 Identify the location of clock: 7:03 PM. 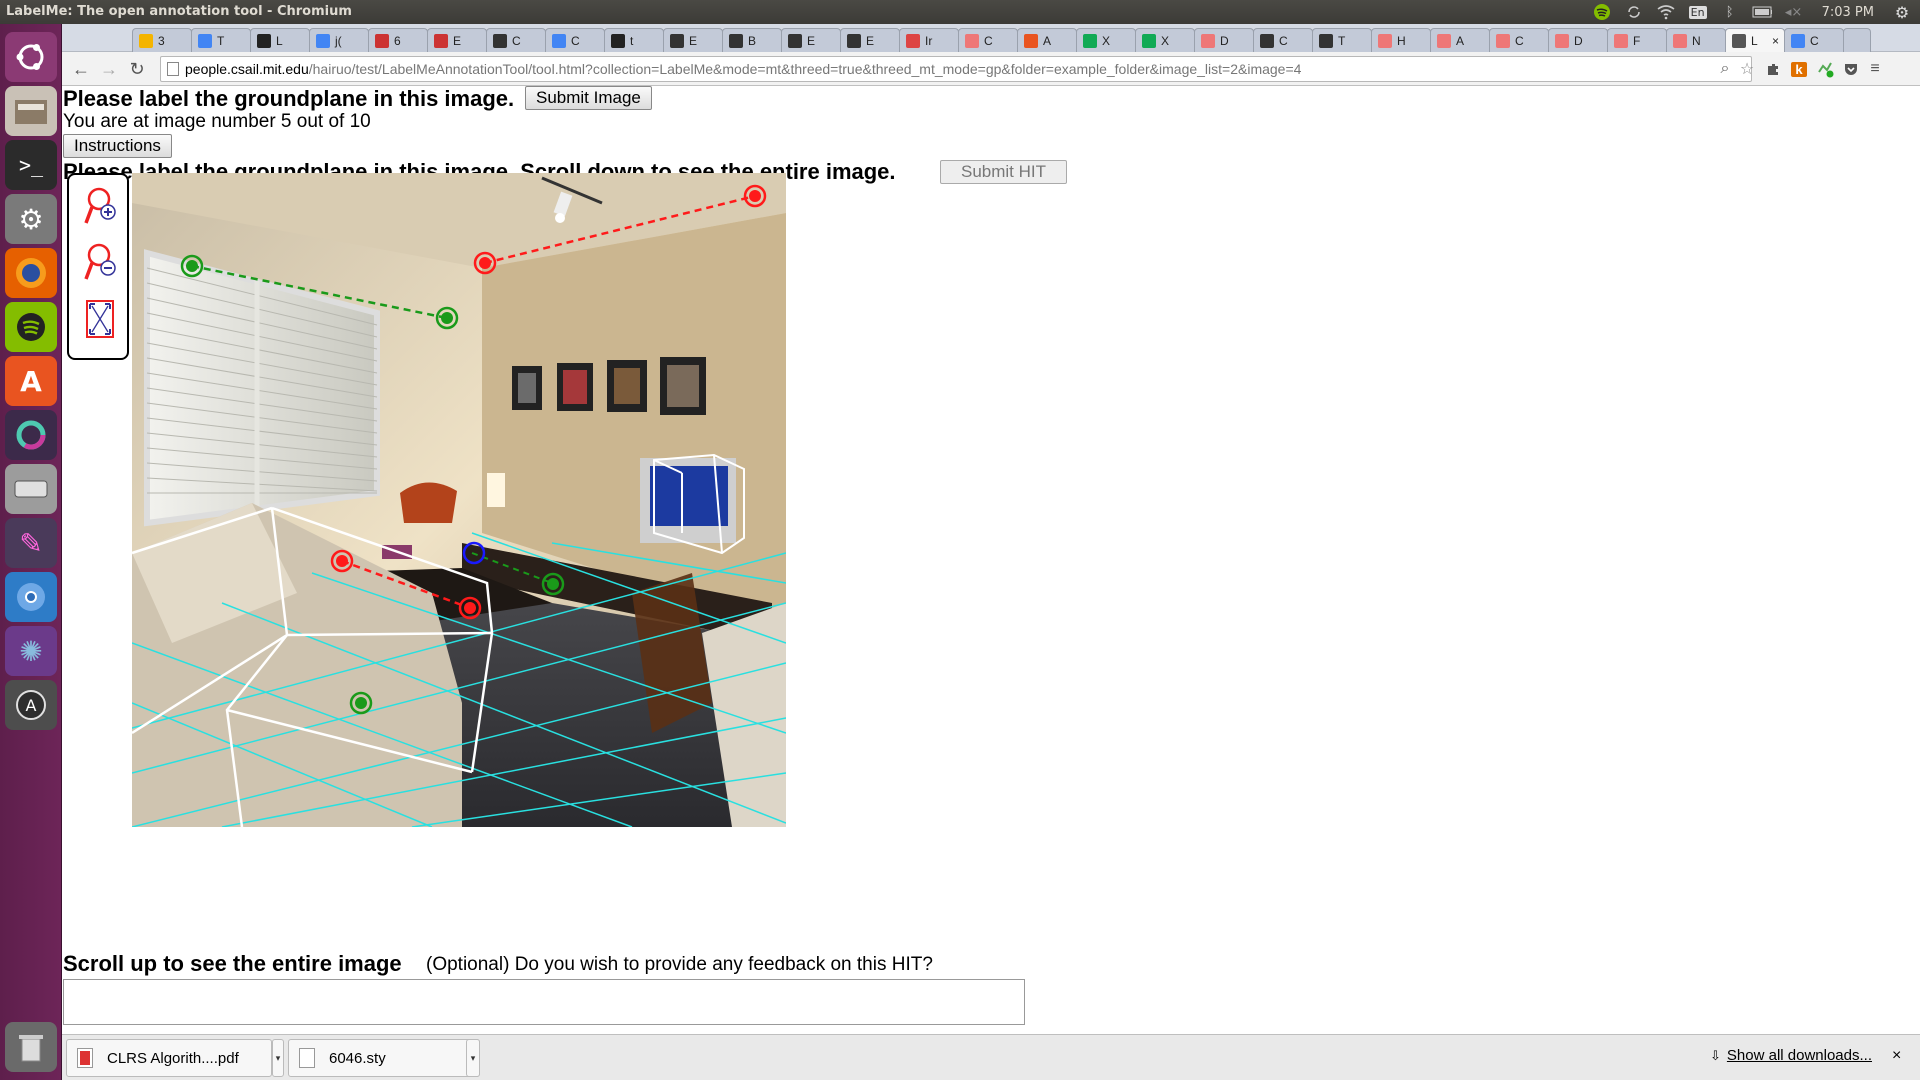
(1848, 12).